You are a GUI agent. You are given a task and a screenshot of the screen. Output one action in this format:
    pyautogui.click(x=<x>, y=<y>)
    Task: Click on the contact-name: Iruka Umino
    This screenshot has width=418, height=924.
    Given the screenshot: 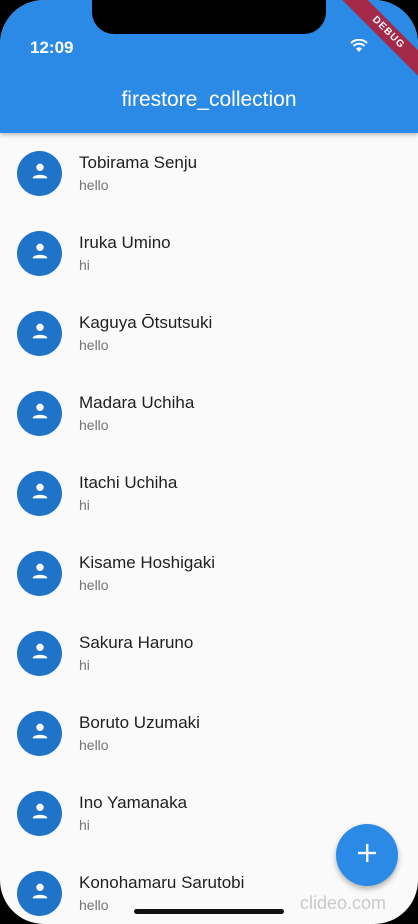 What is the action you would take?
    pyautogui.click(x=125, y=242)
    